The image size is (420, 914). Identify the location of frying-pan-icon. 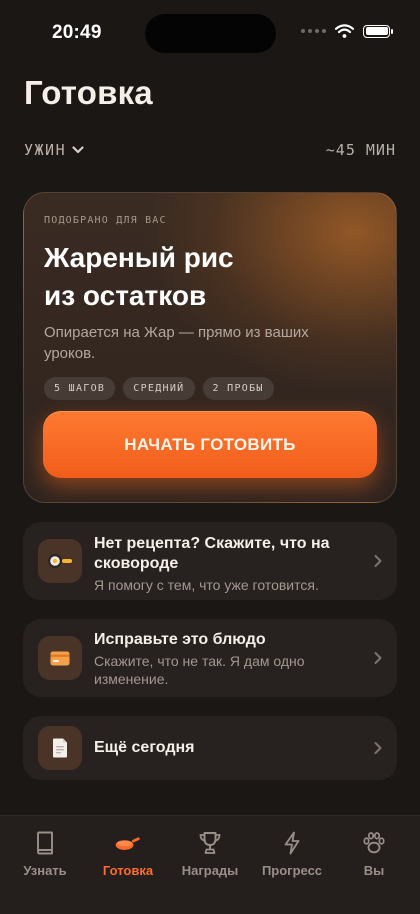
(128, 843).